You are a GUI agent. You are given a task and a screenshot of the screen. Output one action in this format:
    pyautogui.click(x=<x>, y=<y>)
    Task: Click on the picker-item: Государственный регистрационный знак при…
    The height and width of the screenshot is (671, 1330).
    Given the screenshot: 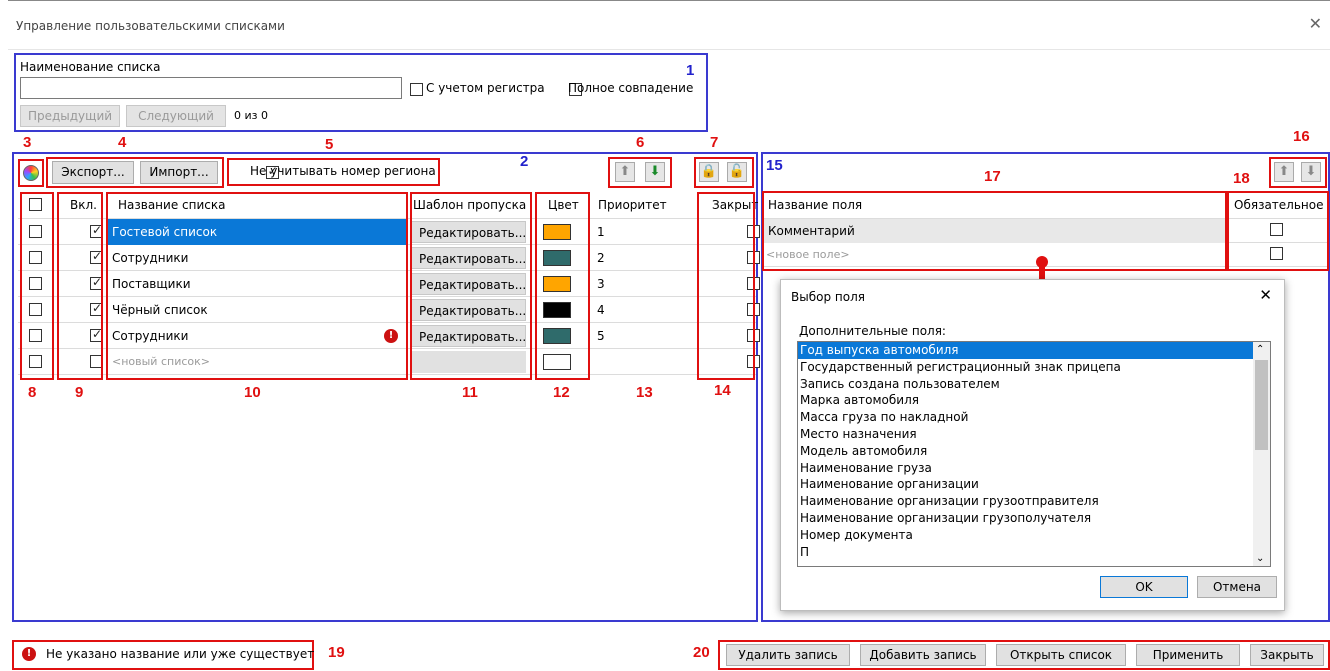 What is the action you would take?
    pyautogui.click(x=1025, y=367)
    